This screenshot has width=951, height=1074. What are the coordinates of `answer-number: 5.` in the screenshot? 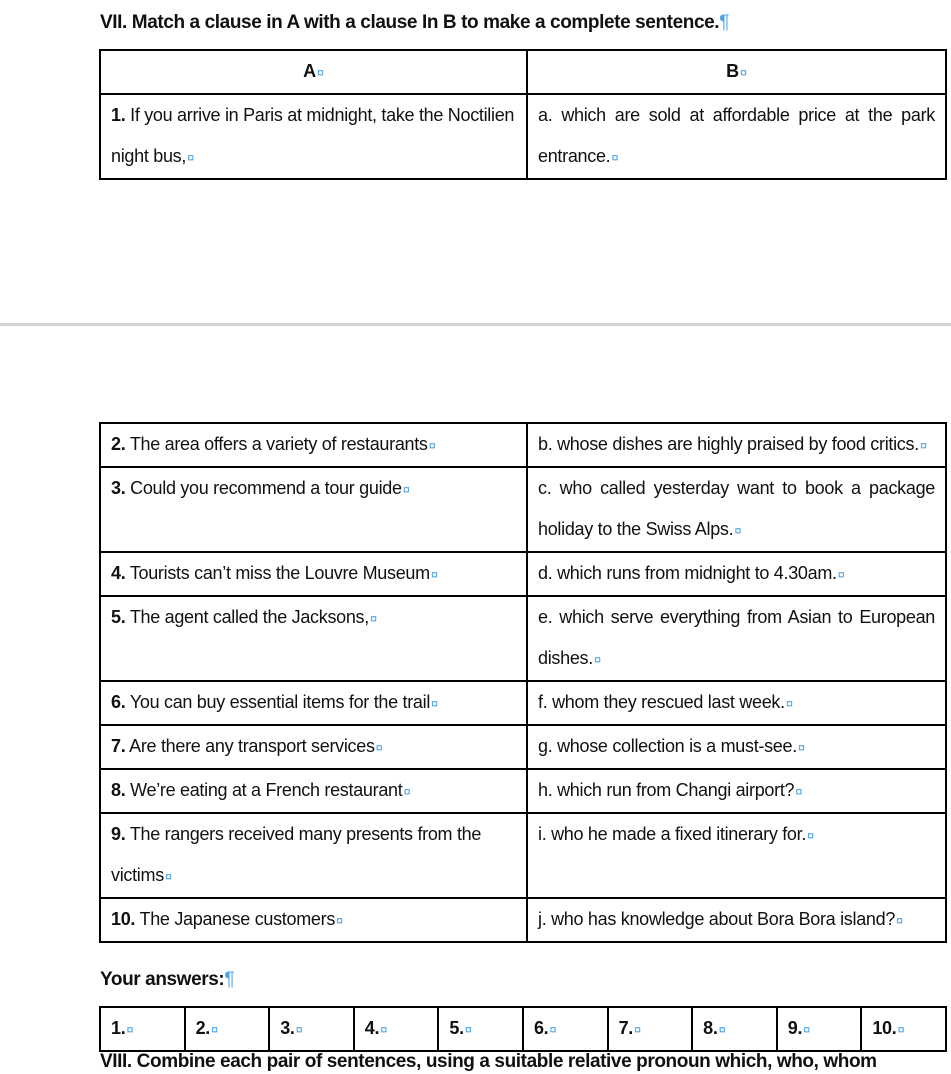 It's located at (460, 1028).